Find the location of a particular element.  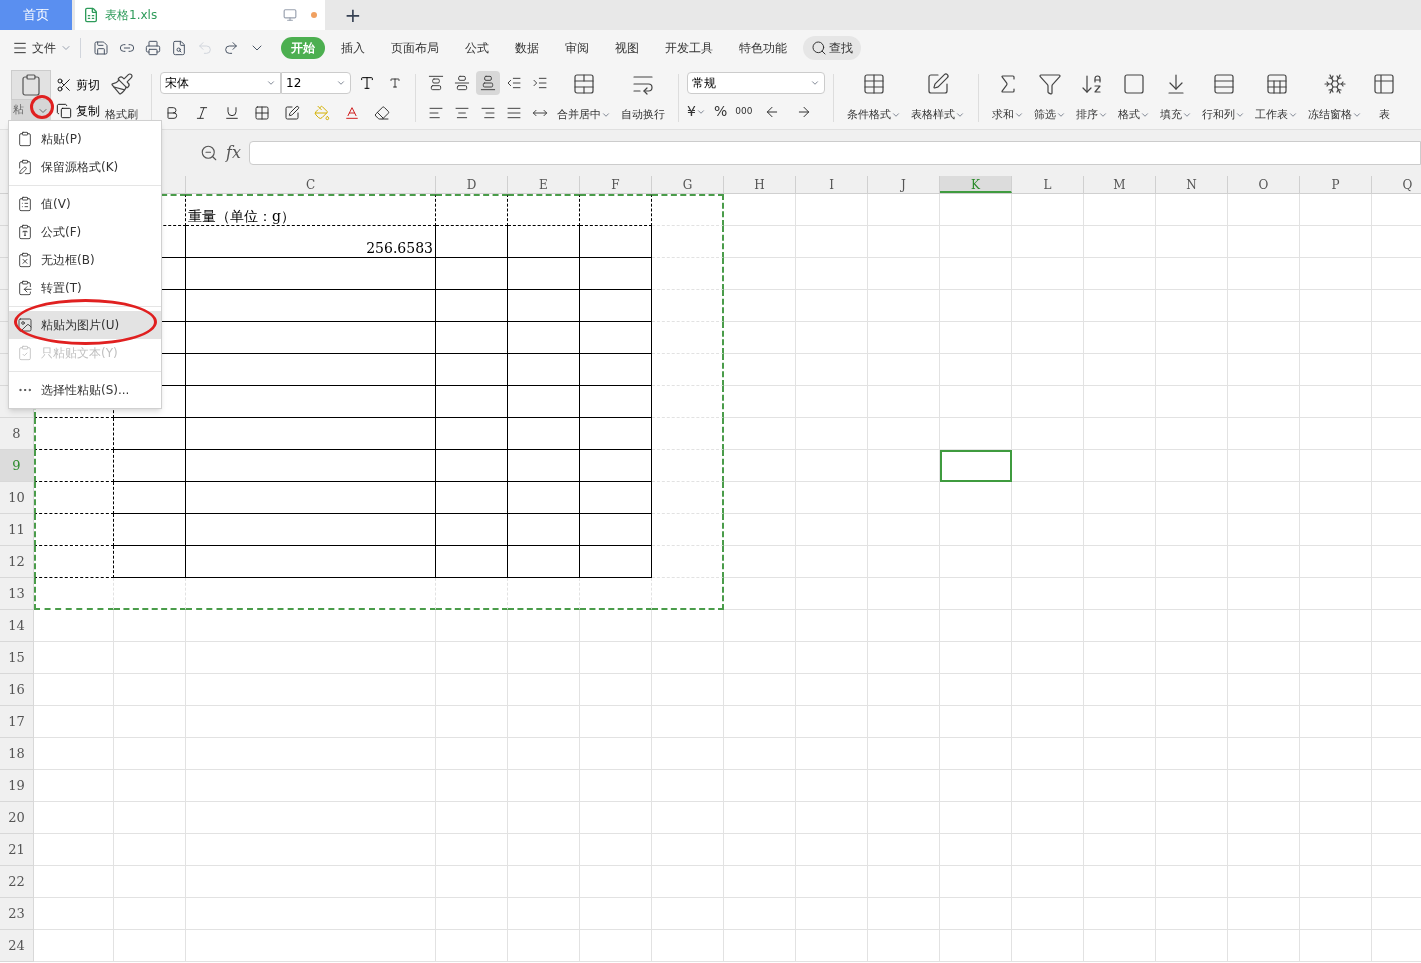

tab-title: 表格1.xls is located at coordinates (131, 15).